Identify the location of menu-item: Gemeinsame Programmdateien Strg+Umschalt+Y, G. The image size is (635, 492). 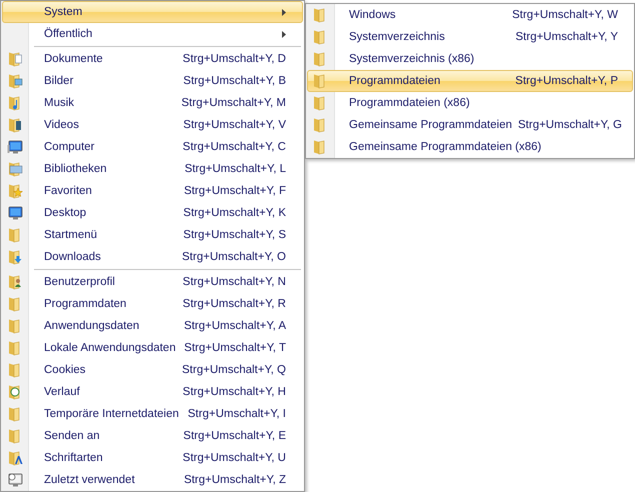
(470, 125).